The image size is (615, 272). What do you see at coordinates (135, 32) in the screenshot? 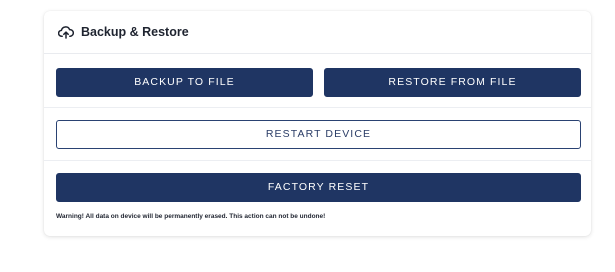
I see `card-title: Backup & Restore` at bounding box center [135, 32].